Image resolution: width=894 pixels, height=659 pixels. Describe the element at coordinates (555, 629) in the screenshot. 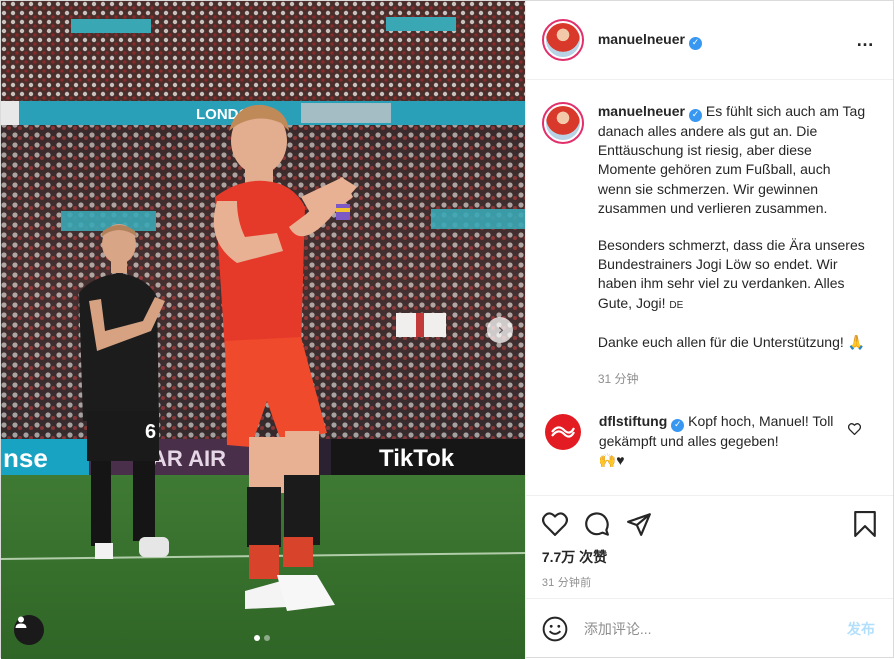

I see `emoji-smiley-icon` at that location.